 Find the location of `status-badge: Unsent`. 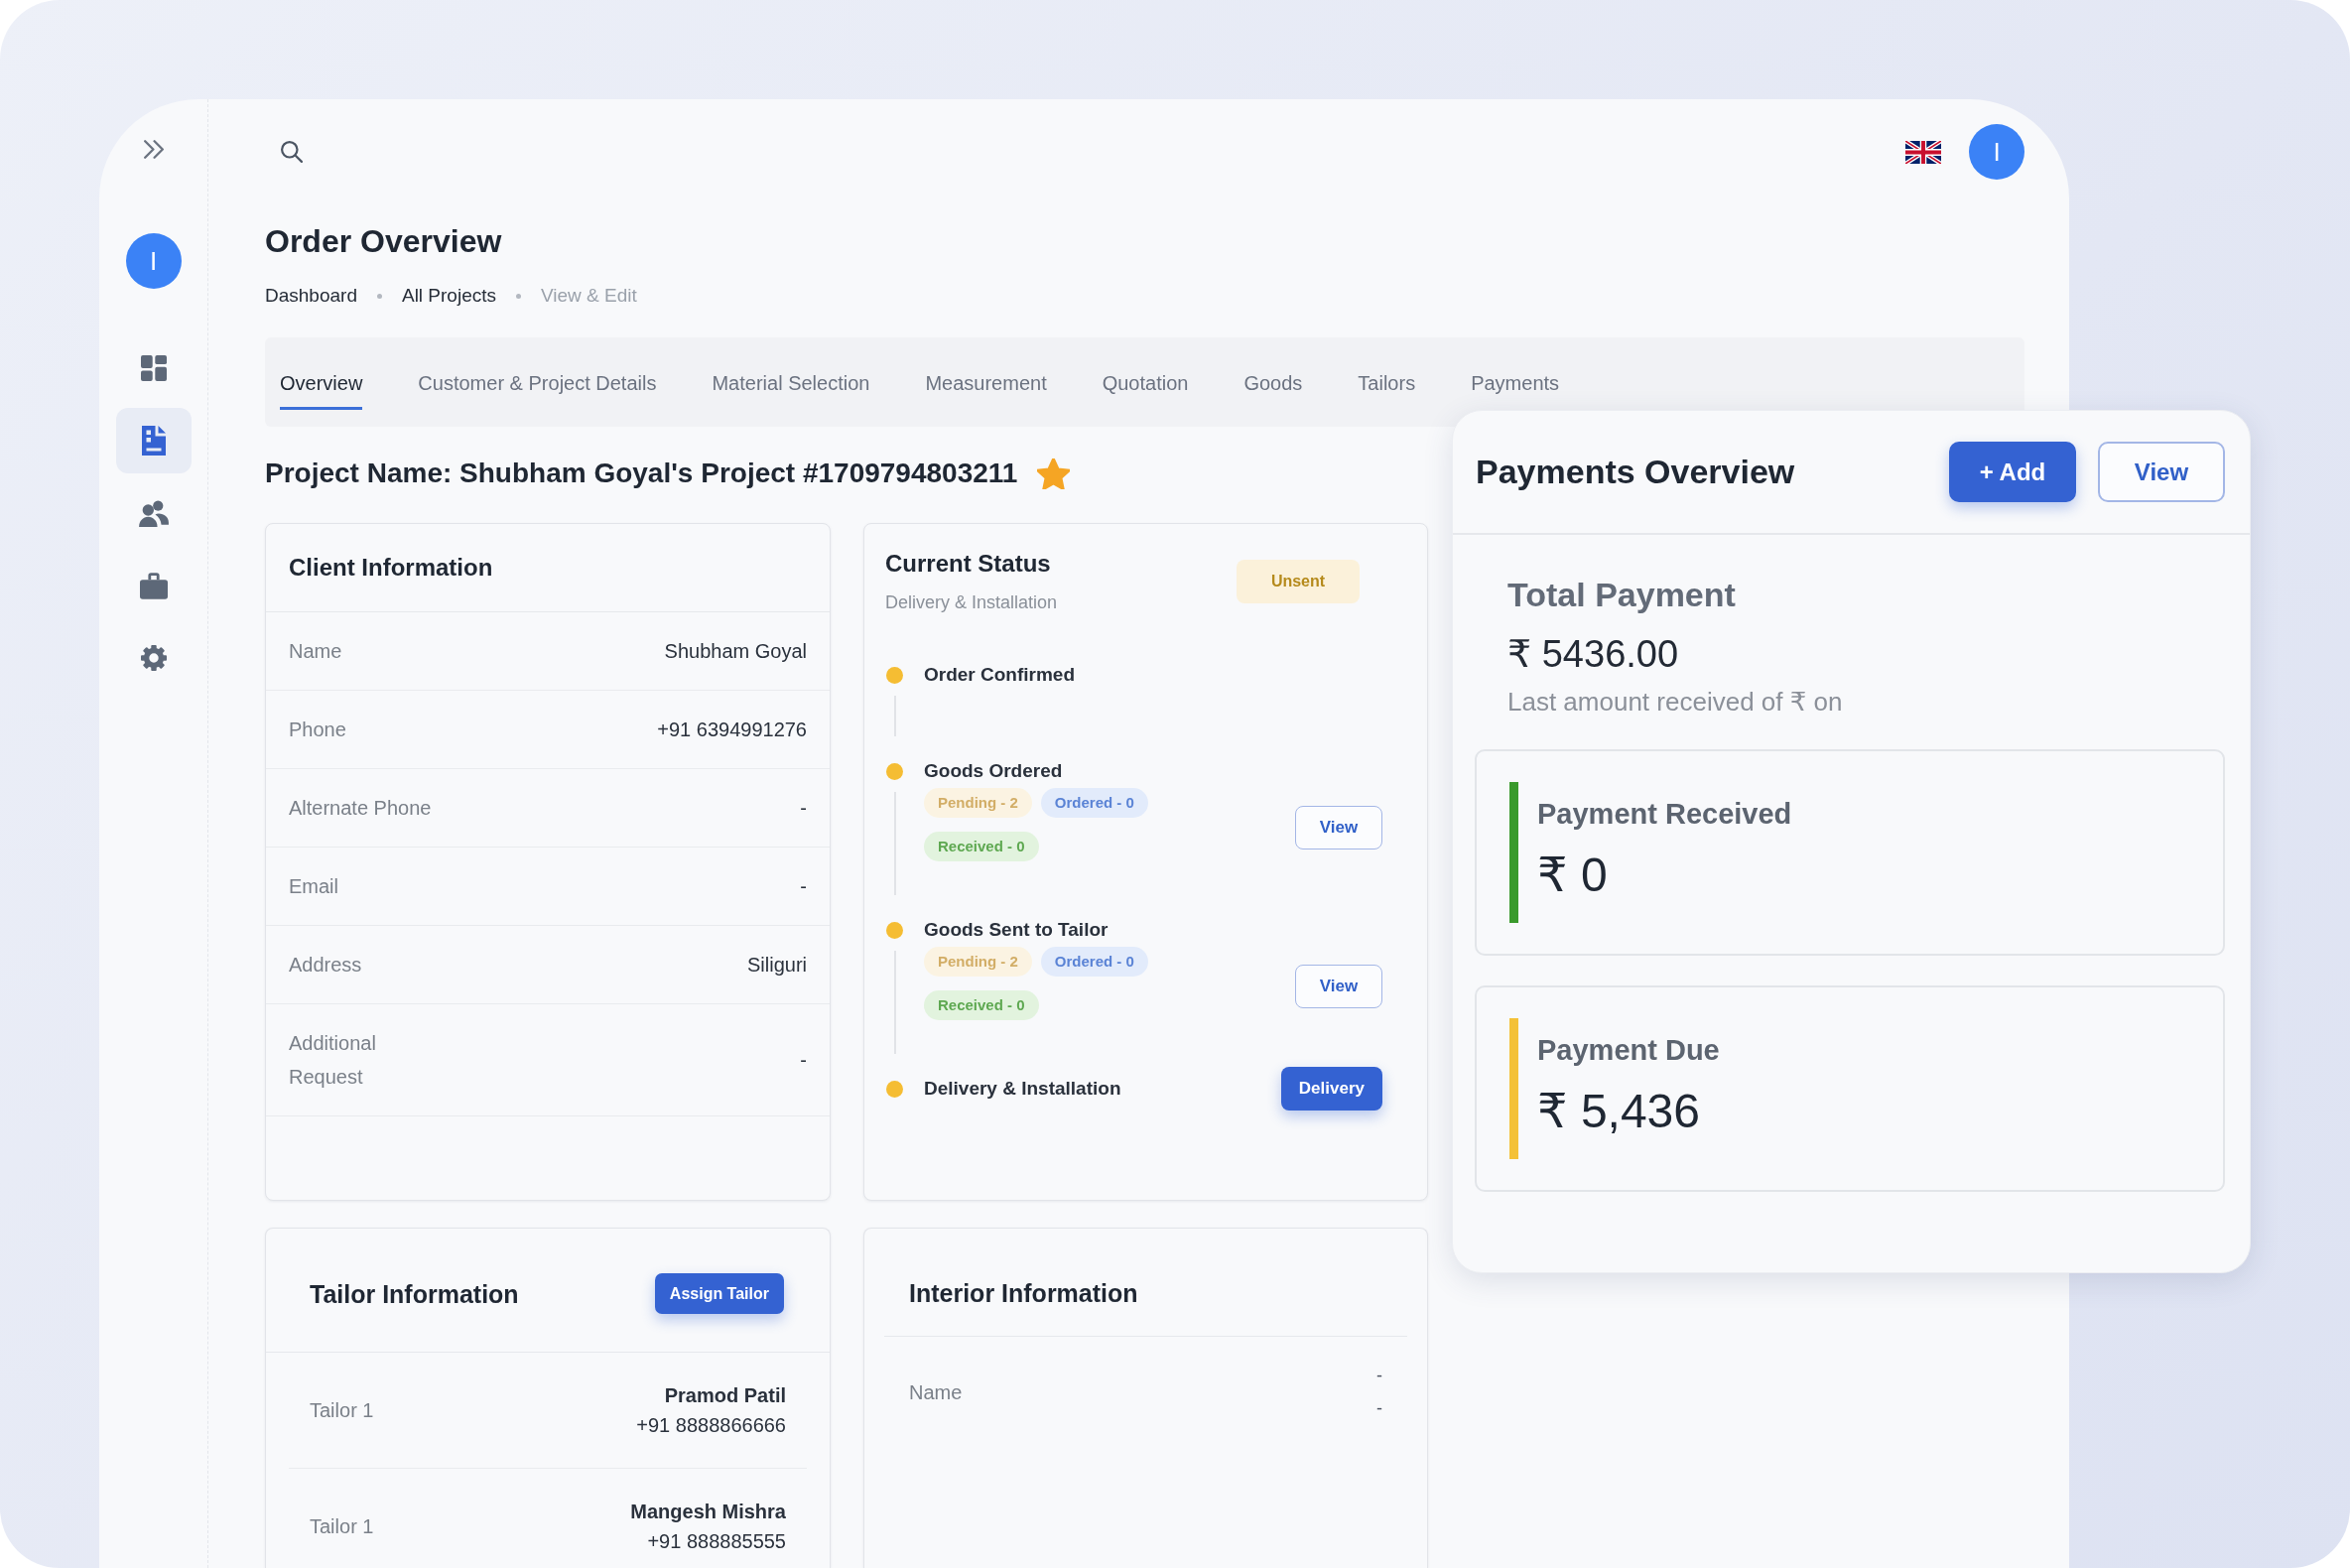

status-badge: Unsent is located at coordinates (1298, 581).